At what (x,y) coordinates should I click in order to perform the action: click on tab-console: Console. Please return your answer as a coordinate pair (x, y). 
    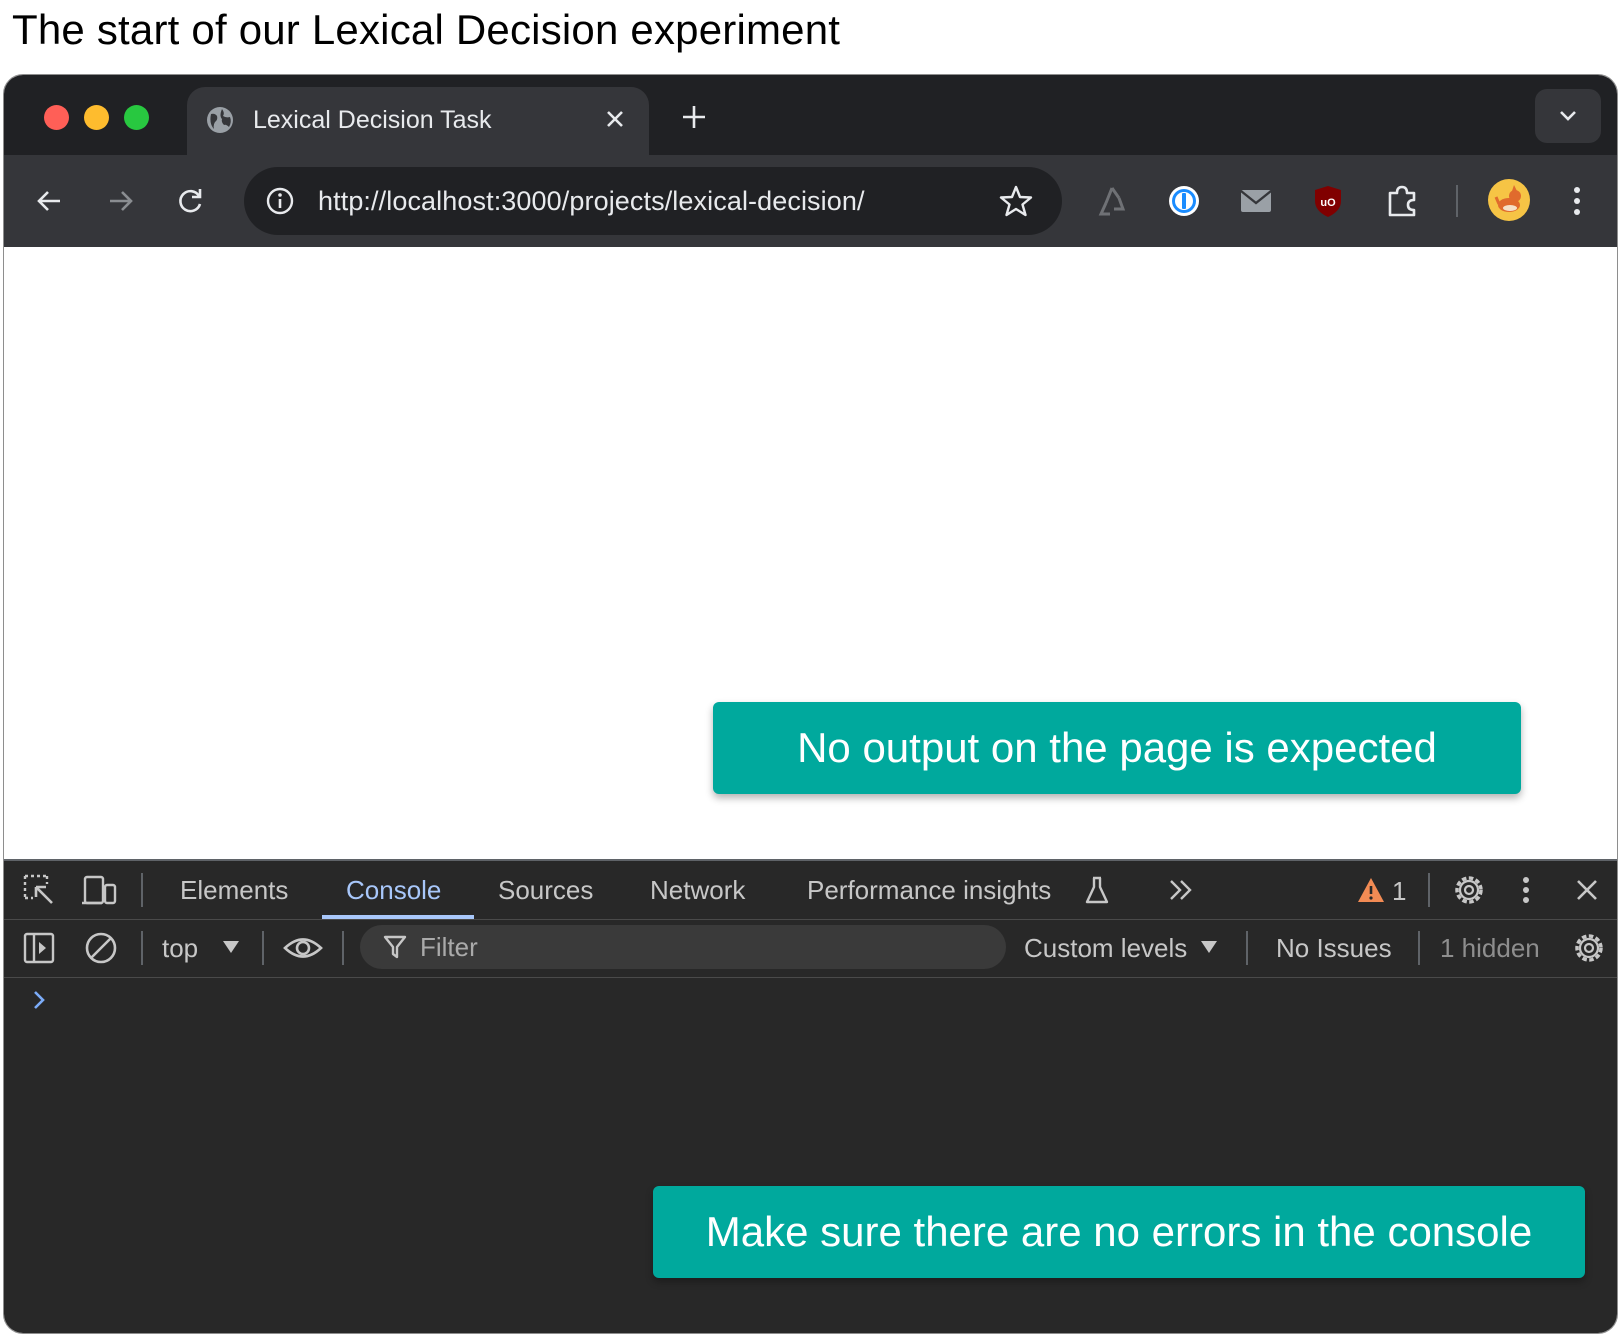
    Looking at the image, I should click on (393, 890).